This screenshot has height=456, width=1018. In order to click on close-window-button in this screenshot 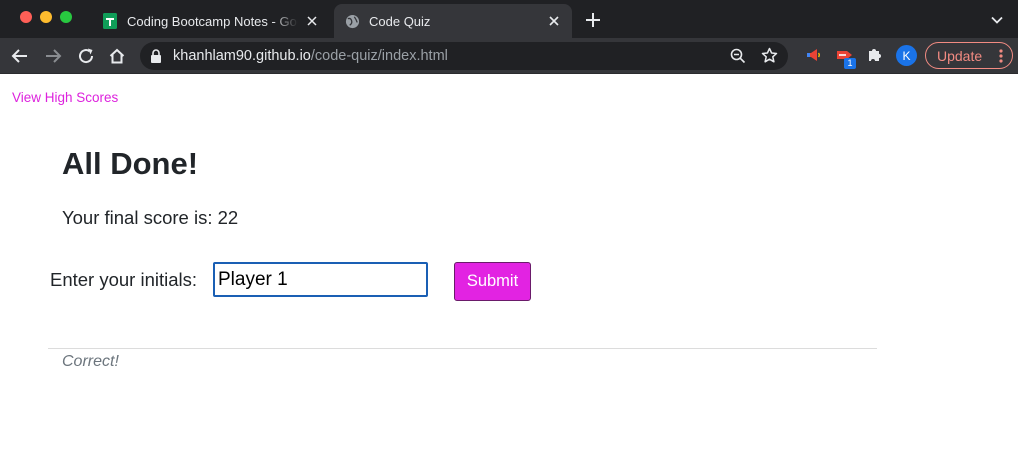, I will do `click(26, 17)`.